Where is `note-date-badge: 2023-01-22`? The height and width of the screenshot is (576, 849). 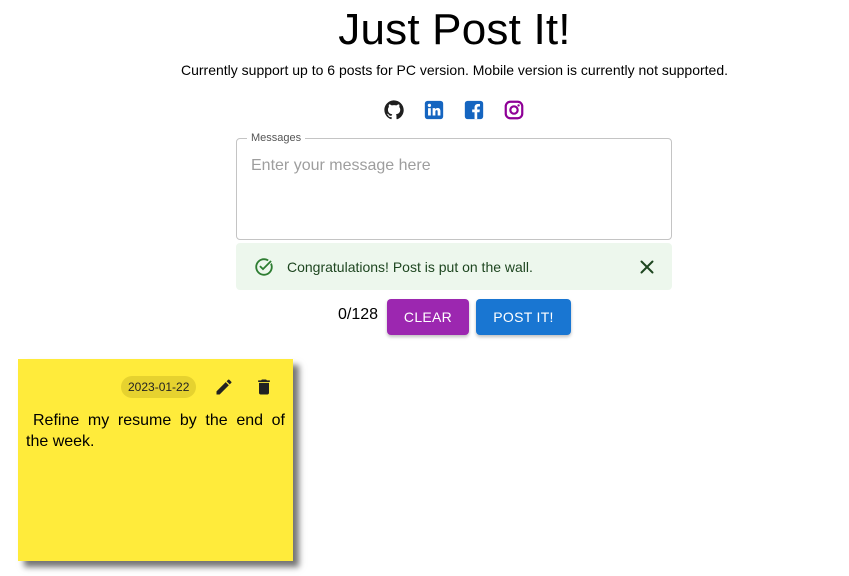 note-date-badge: 2023-01-22 is located at coordinates (159, 387).